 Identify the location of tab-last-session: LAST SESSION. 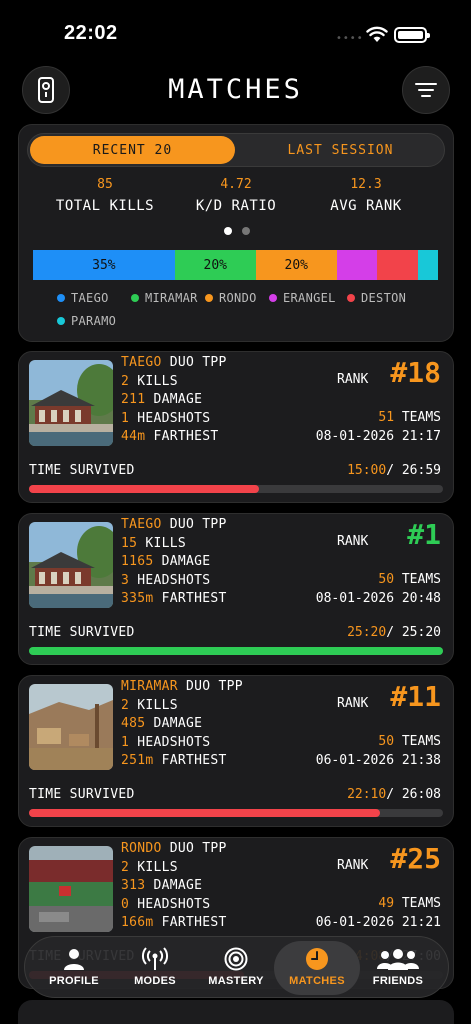
(340, 150).